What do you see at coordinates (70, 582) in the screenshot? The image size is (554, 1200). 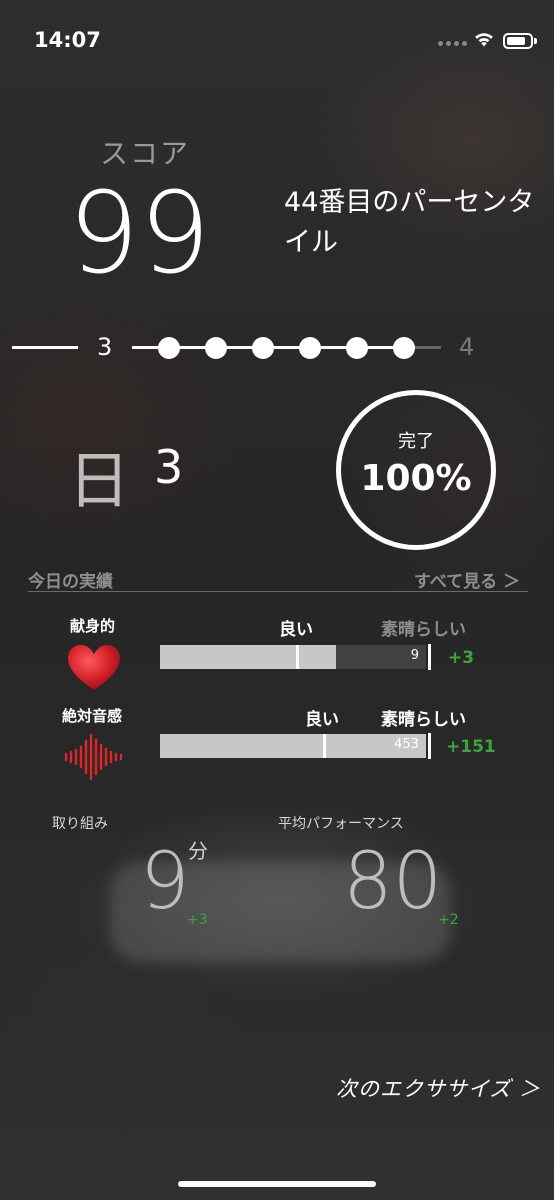 I see `achievements-title: 今日の実績` at bounding box center [70, 582].